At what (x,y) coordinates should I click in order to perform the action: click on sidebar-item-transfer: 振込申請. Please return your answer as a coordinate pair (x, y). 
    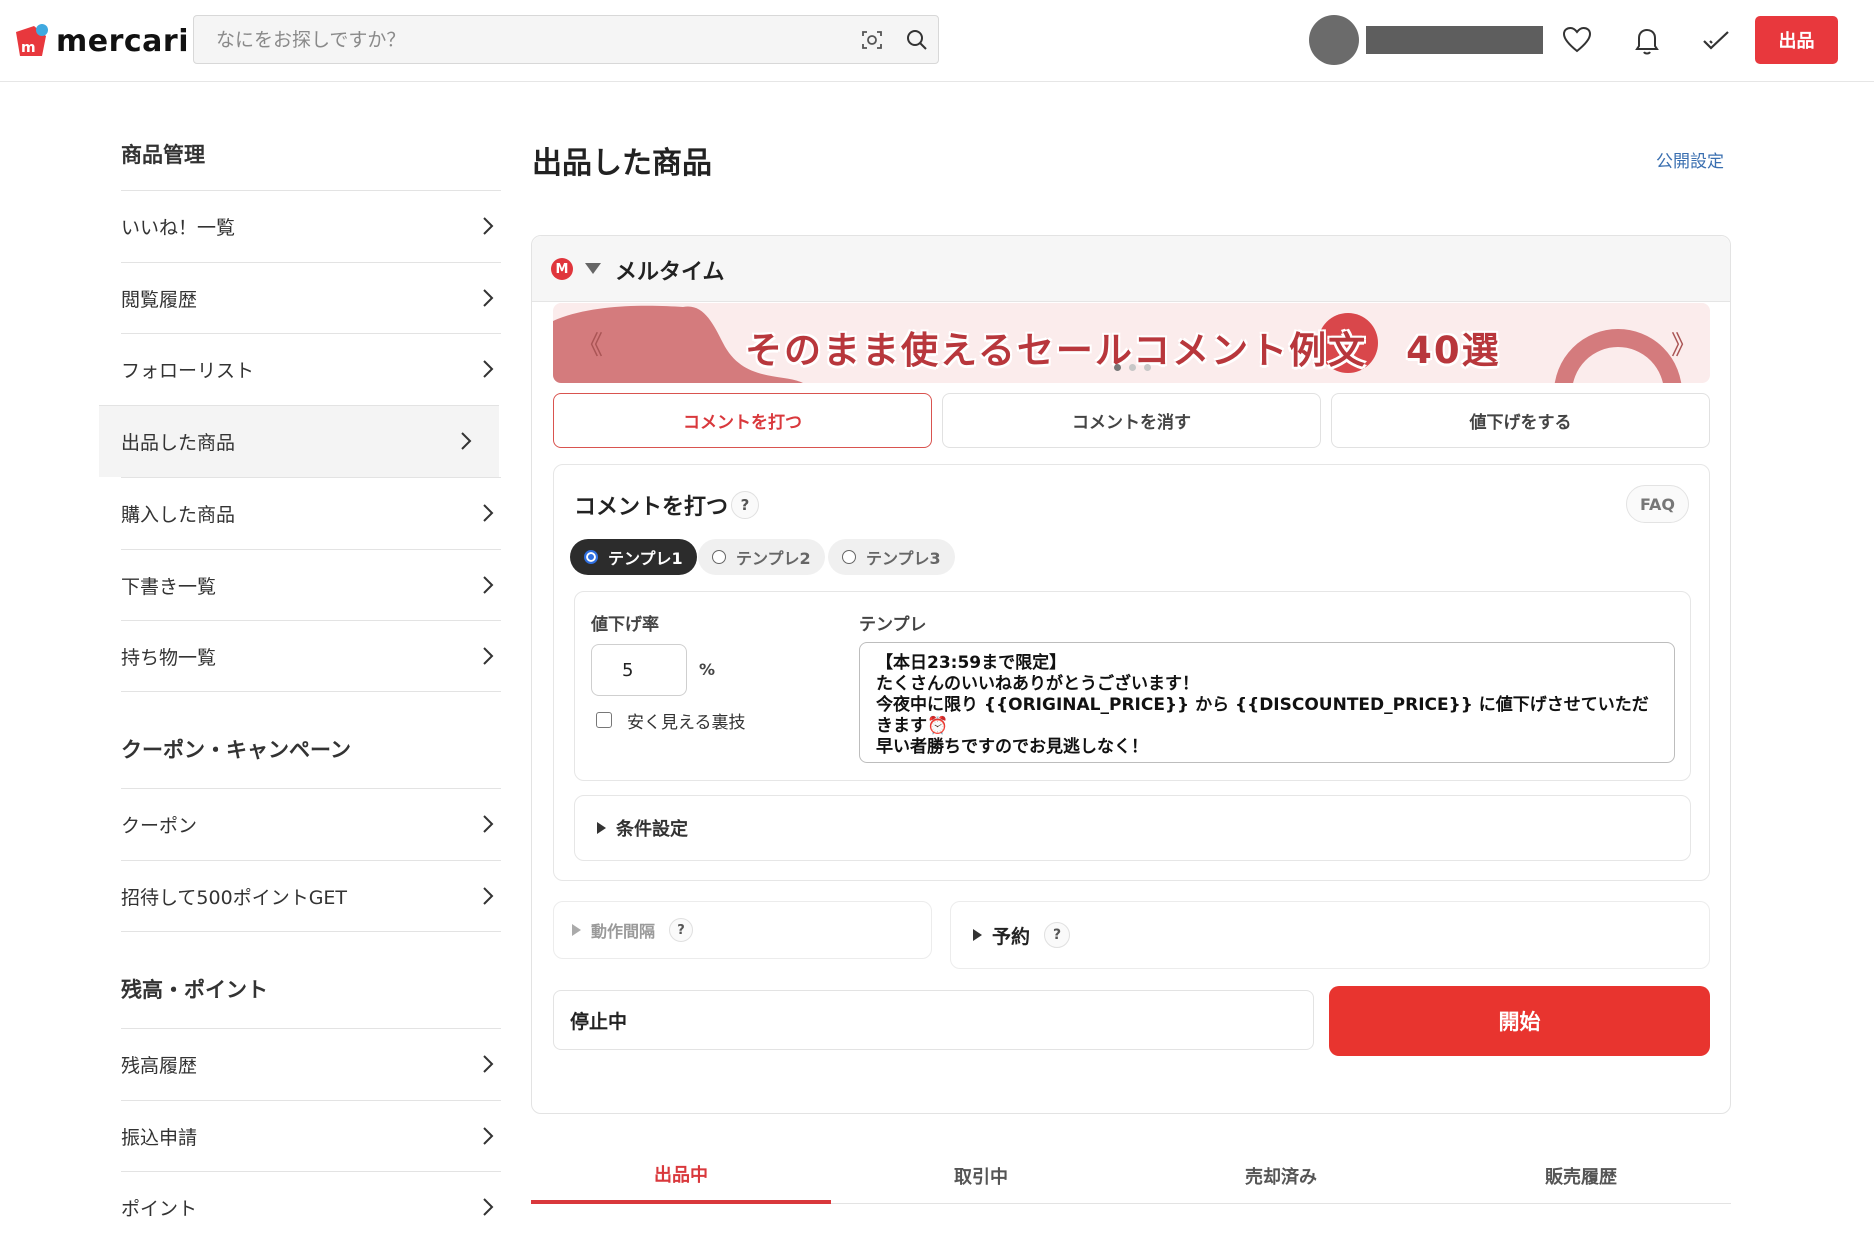
    Looking at the image, I should click on (311, 1136).